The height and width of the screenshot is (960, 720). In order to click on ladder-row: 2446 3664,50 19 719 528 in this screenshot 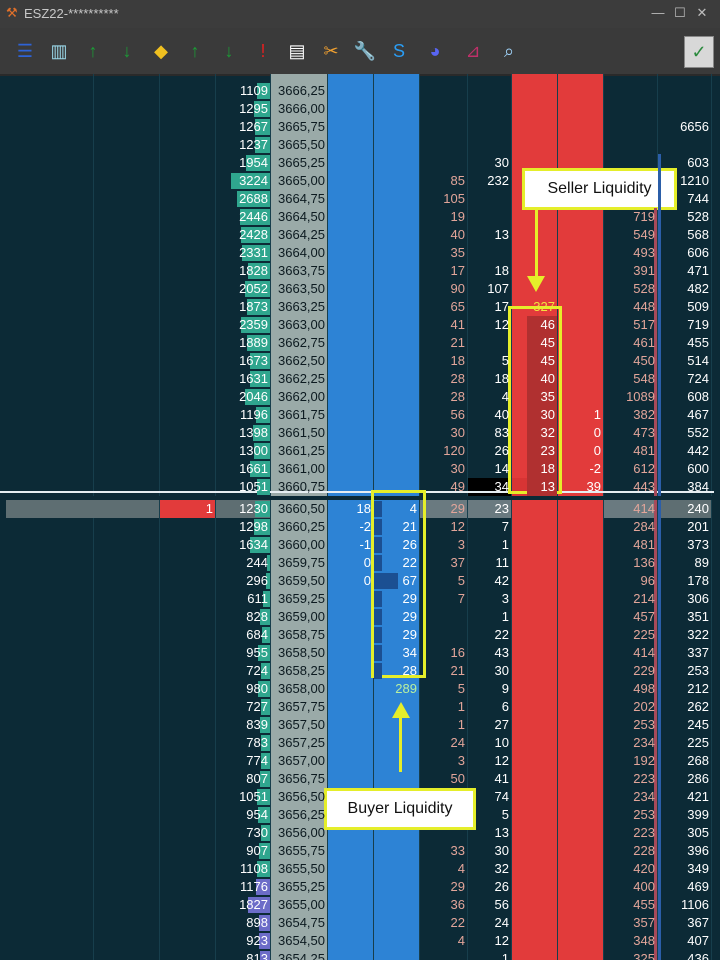, I will do `click(359, 217)`.